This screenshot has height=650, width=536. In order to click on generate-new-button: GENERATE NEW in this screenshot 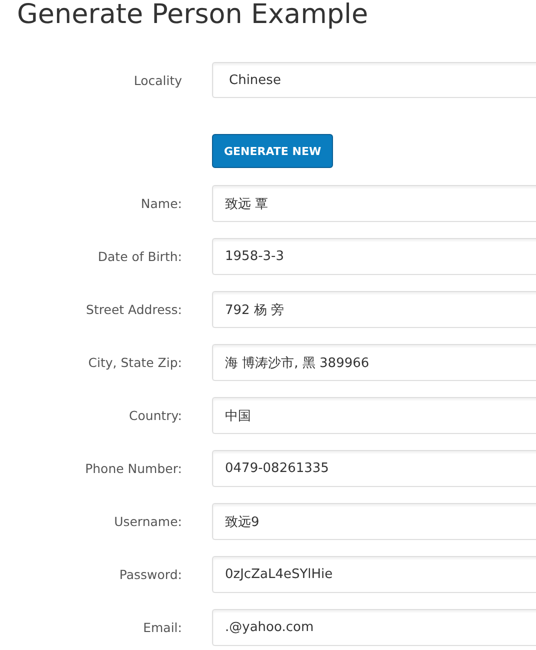, I will do `click(273, 151)`.